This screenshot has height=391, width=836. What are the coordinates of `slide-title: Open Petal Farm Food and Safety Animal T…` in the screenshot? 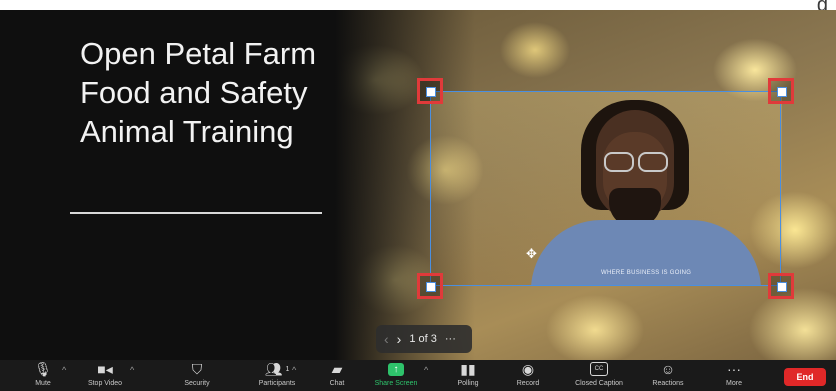 It's located at (198, 92).